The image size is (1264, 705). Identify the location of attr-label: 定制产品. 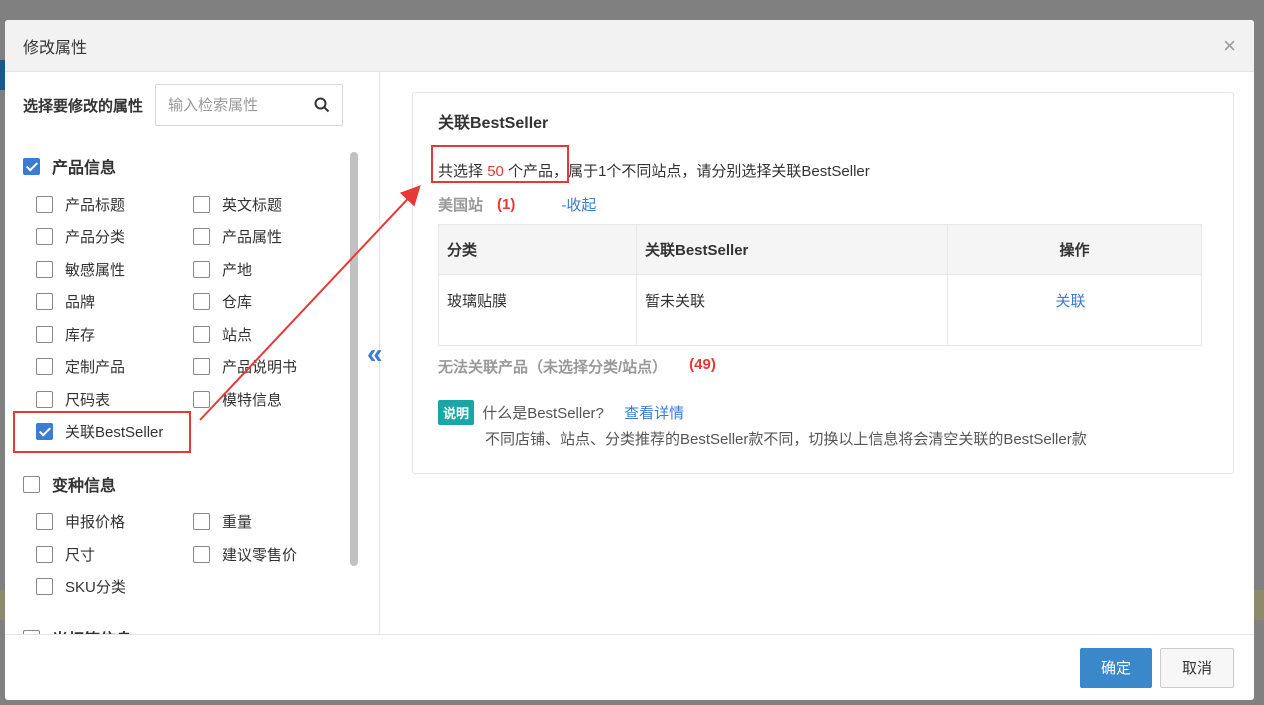
(95, 367).